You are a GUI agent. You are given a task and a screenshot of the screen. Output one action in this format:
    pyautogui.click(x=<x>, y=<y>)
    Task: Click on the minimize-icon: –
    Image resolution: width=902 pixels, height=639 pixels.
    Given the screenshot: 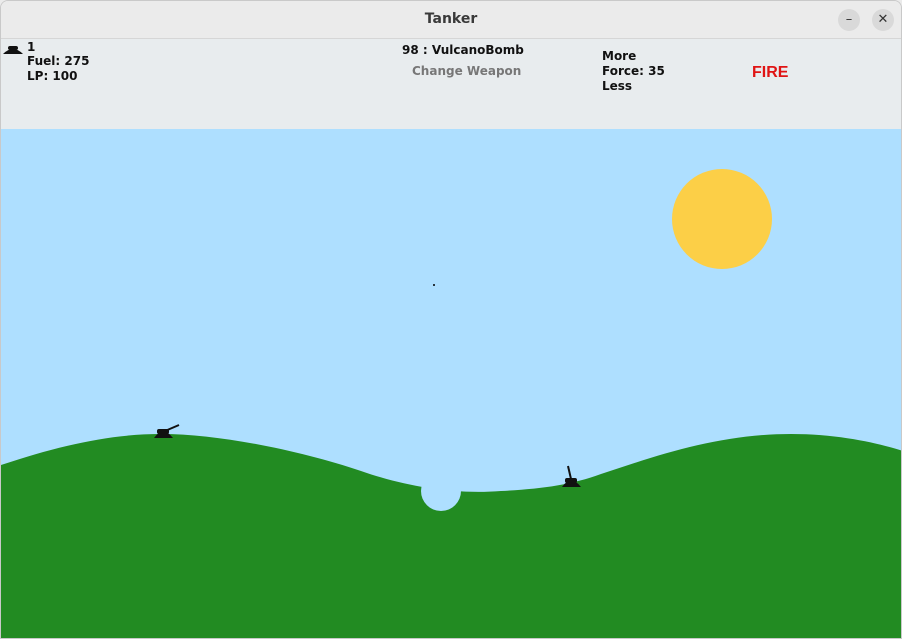 What is the action you would take?
    pyautogui.click(x=849, y=20)
    